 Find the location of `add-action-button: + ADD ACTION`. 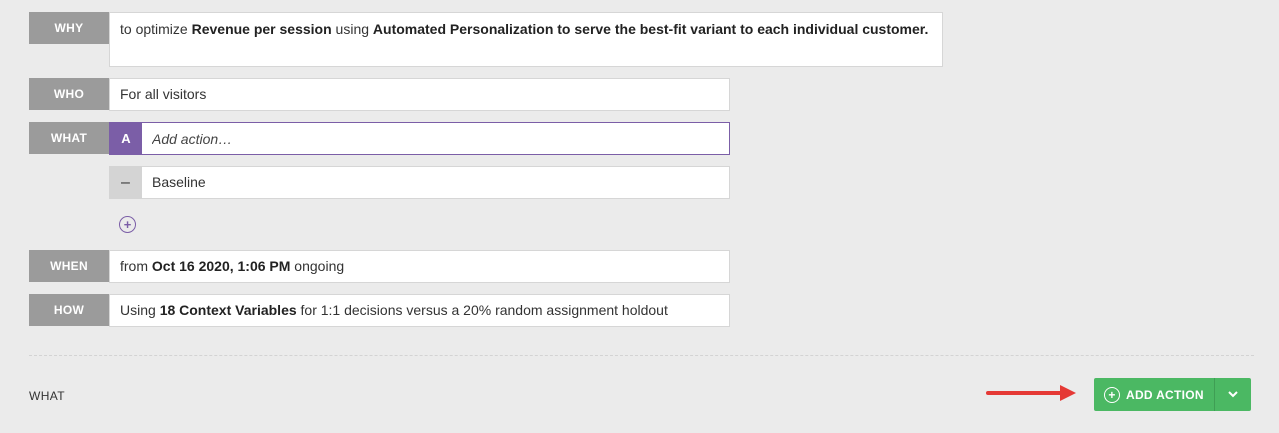

add-action-button: + ADD ACTION is located at coordinates (1172, 394).